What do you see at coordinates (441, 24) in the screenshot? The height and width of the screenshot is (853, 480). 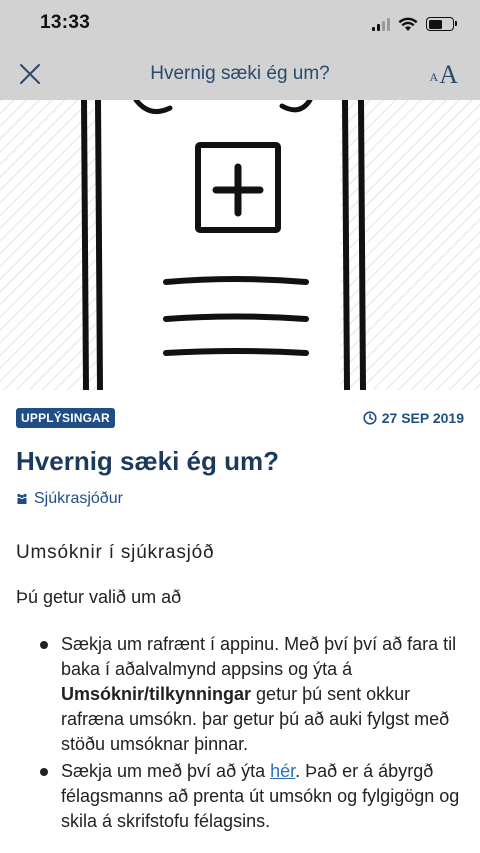 I see `battery-icon` at bounding box center [441, 24].